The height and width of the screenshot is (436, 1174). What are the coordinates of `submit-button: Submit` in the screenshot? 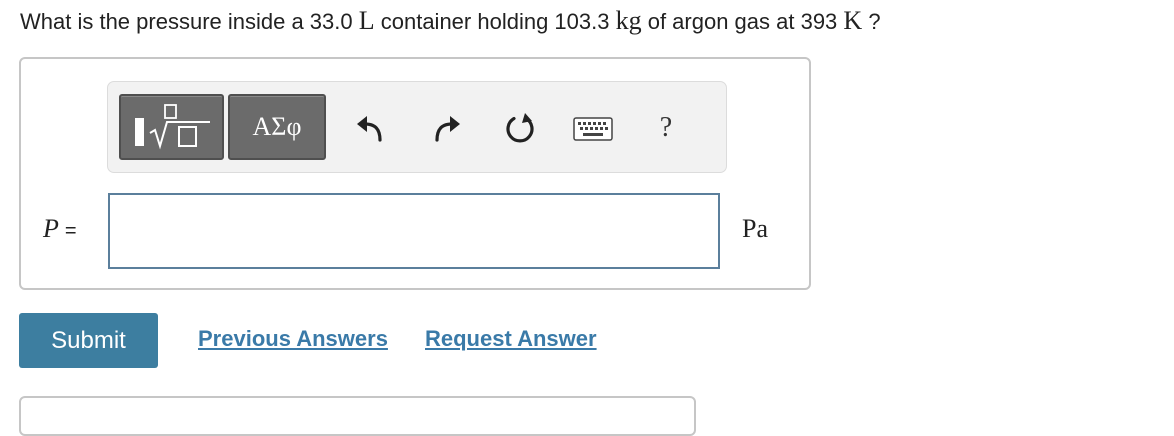 It's located at (88, 340).